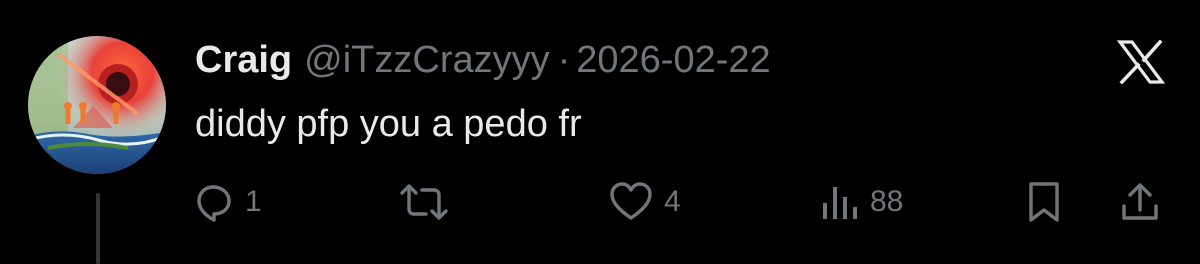 The height and width of the screenshot is (264, 1200). Describe the element at coordinates (840, 202) in the screenshot. I see `views-icon` at that location.